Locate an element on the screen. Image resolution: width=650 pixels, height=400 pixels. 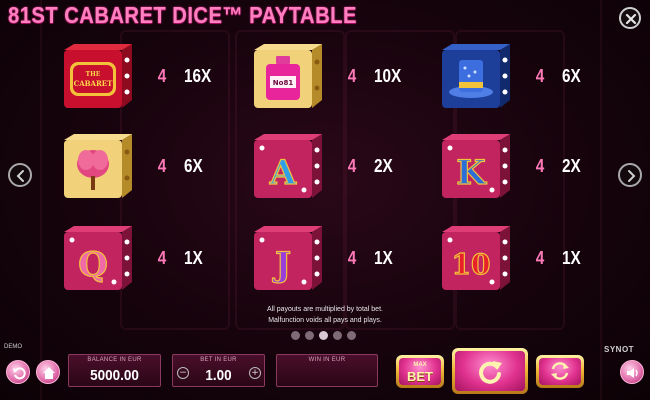
bet-value: 1.00 is located at coordinates (218, 375).